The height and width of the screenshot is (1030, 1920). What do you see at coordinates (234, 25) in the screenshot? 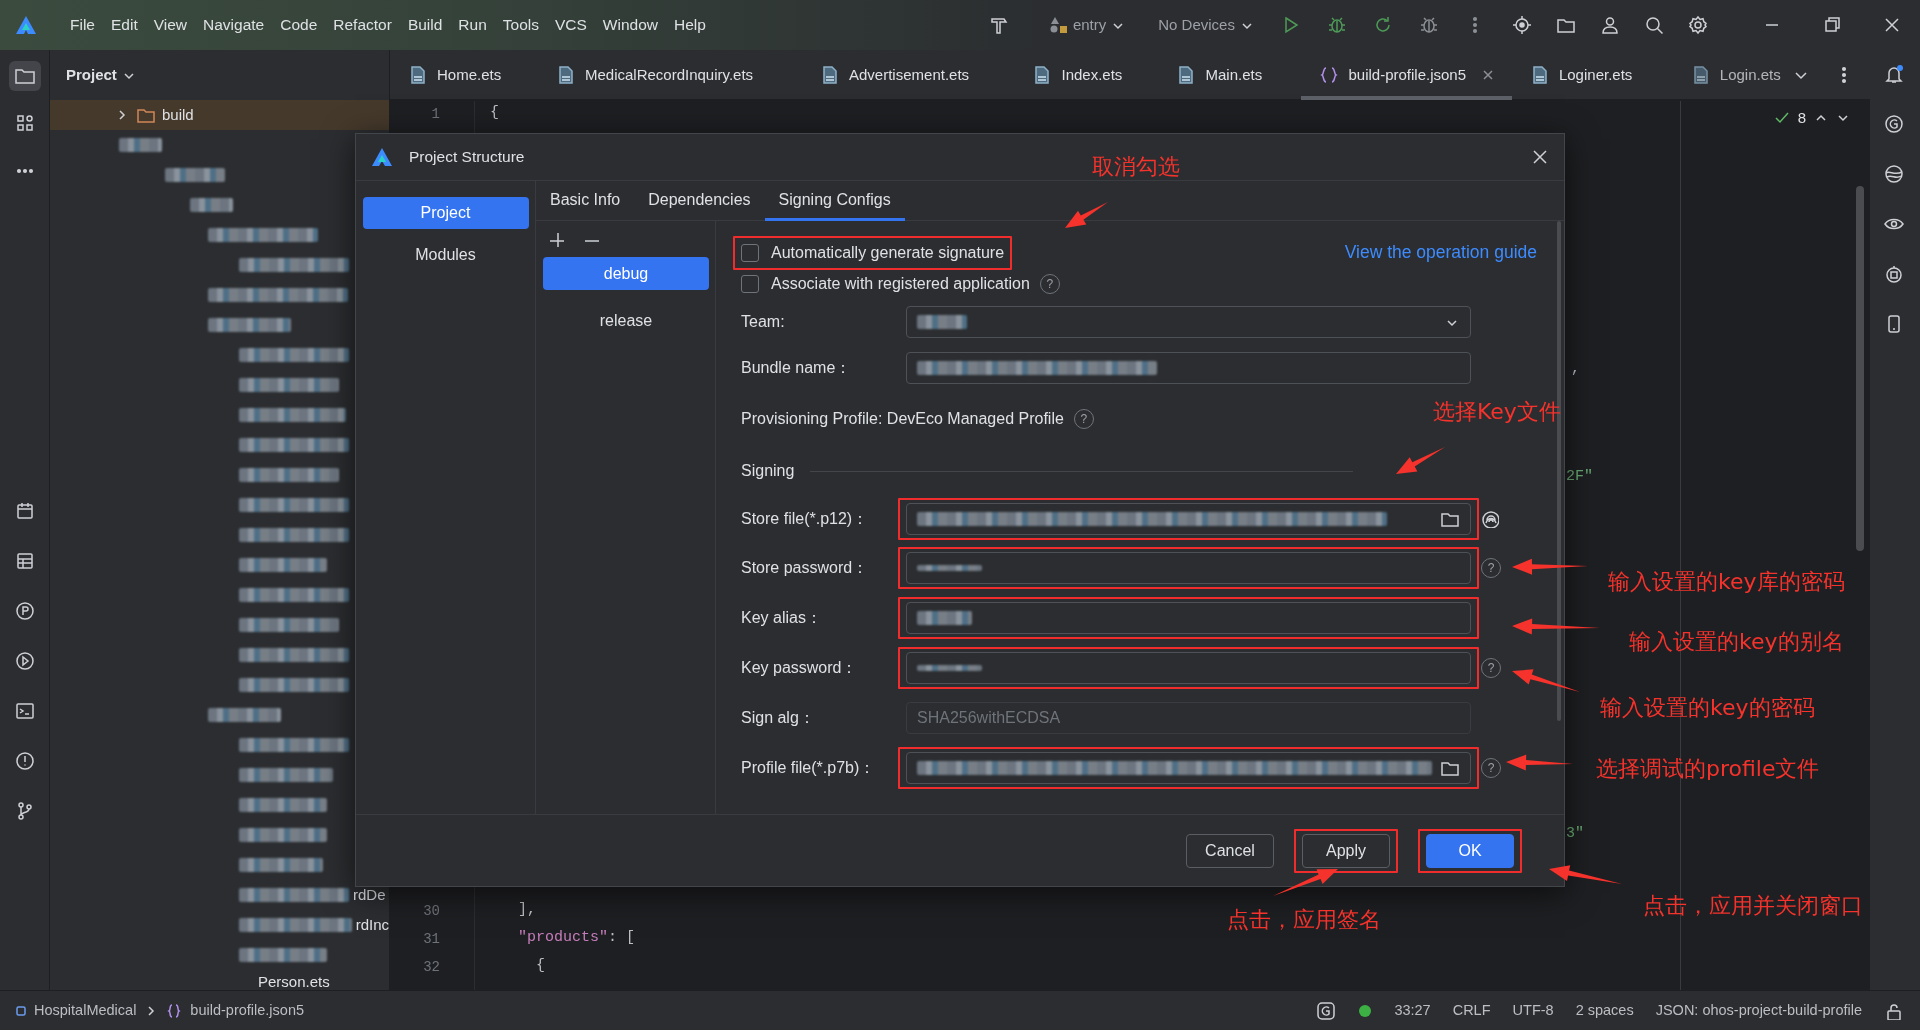
I see `menu-item: Navigate` at bounding box center [234, 25].